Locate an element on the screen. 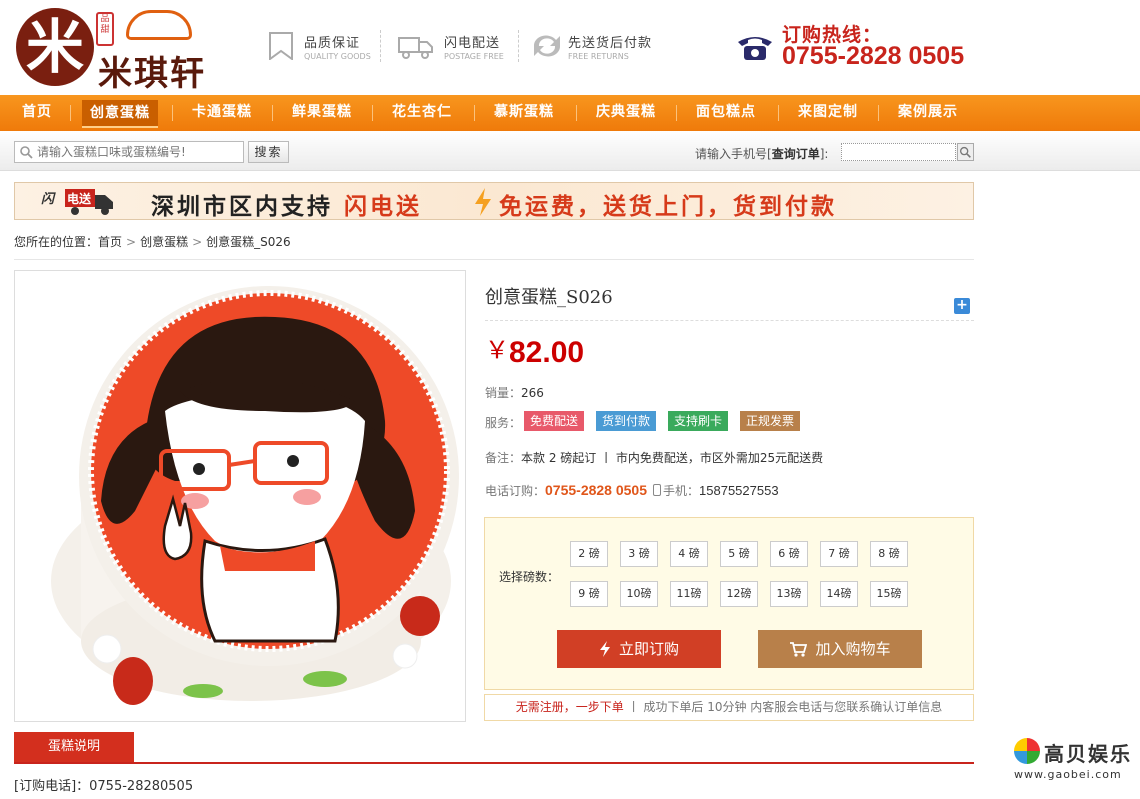 Image resolution: width=1140 pixels, height=799 pixels. search-input is located at coordinates (139, 152).